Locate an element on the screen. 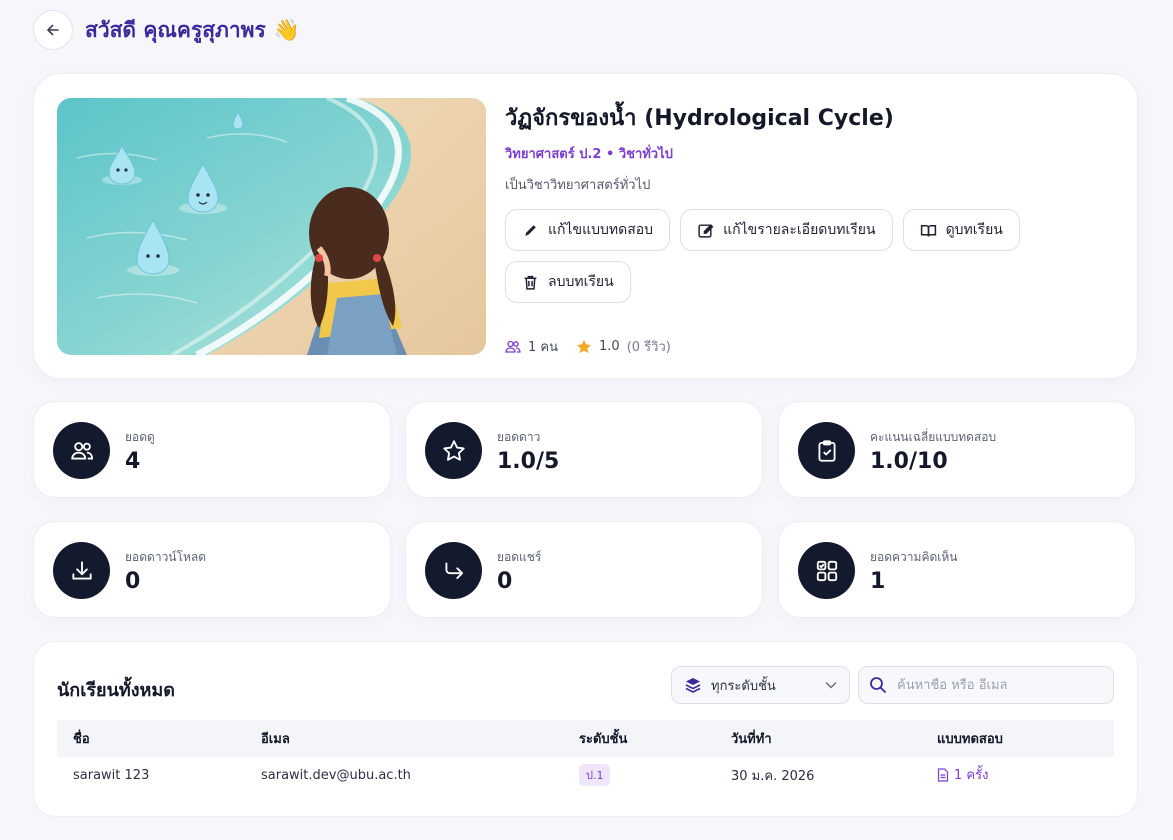 The image size is (1173, 840). stat-label: ยอดดาวน์โหลด is located at coordinates (166, 557).